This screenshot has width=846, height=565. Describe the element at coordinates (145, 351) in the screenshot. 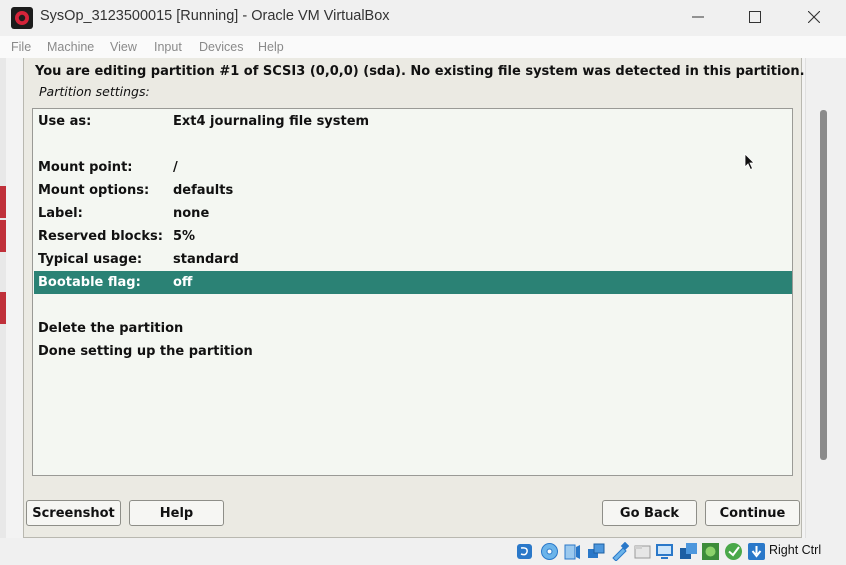

I see `action-label: Done setting up the partition` at that location.